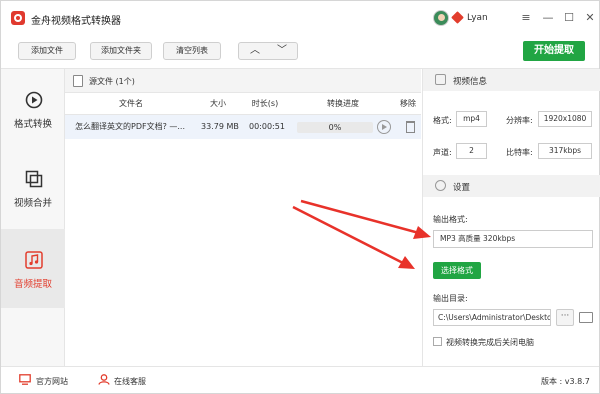  What do you see at coordinates (25, 379) in the screenshot?
I see `monitor-icon` at bounding box center [25, 379].